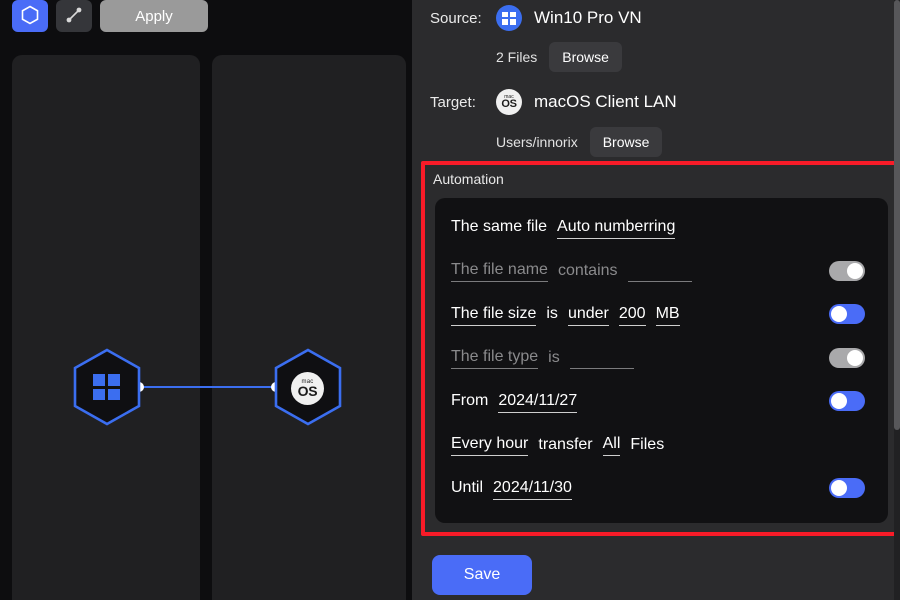 The image size is (900, 600). I want to click on automation-rule-file-size: The file size is under 200 MB, so click(663, 315).